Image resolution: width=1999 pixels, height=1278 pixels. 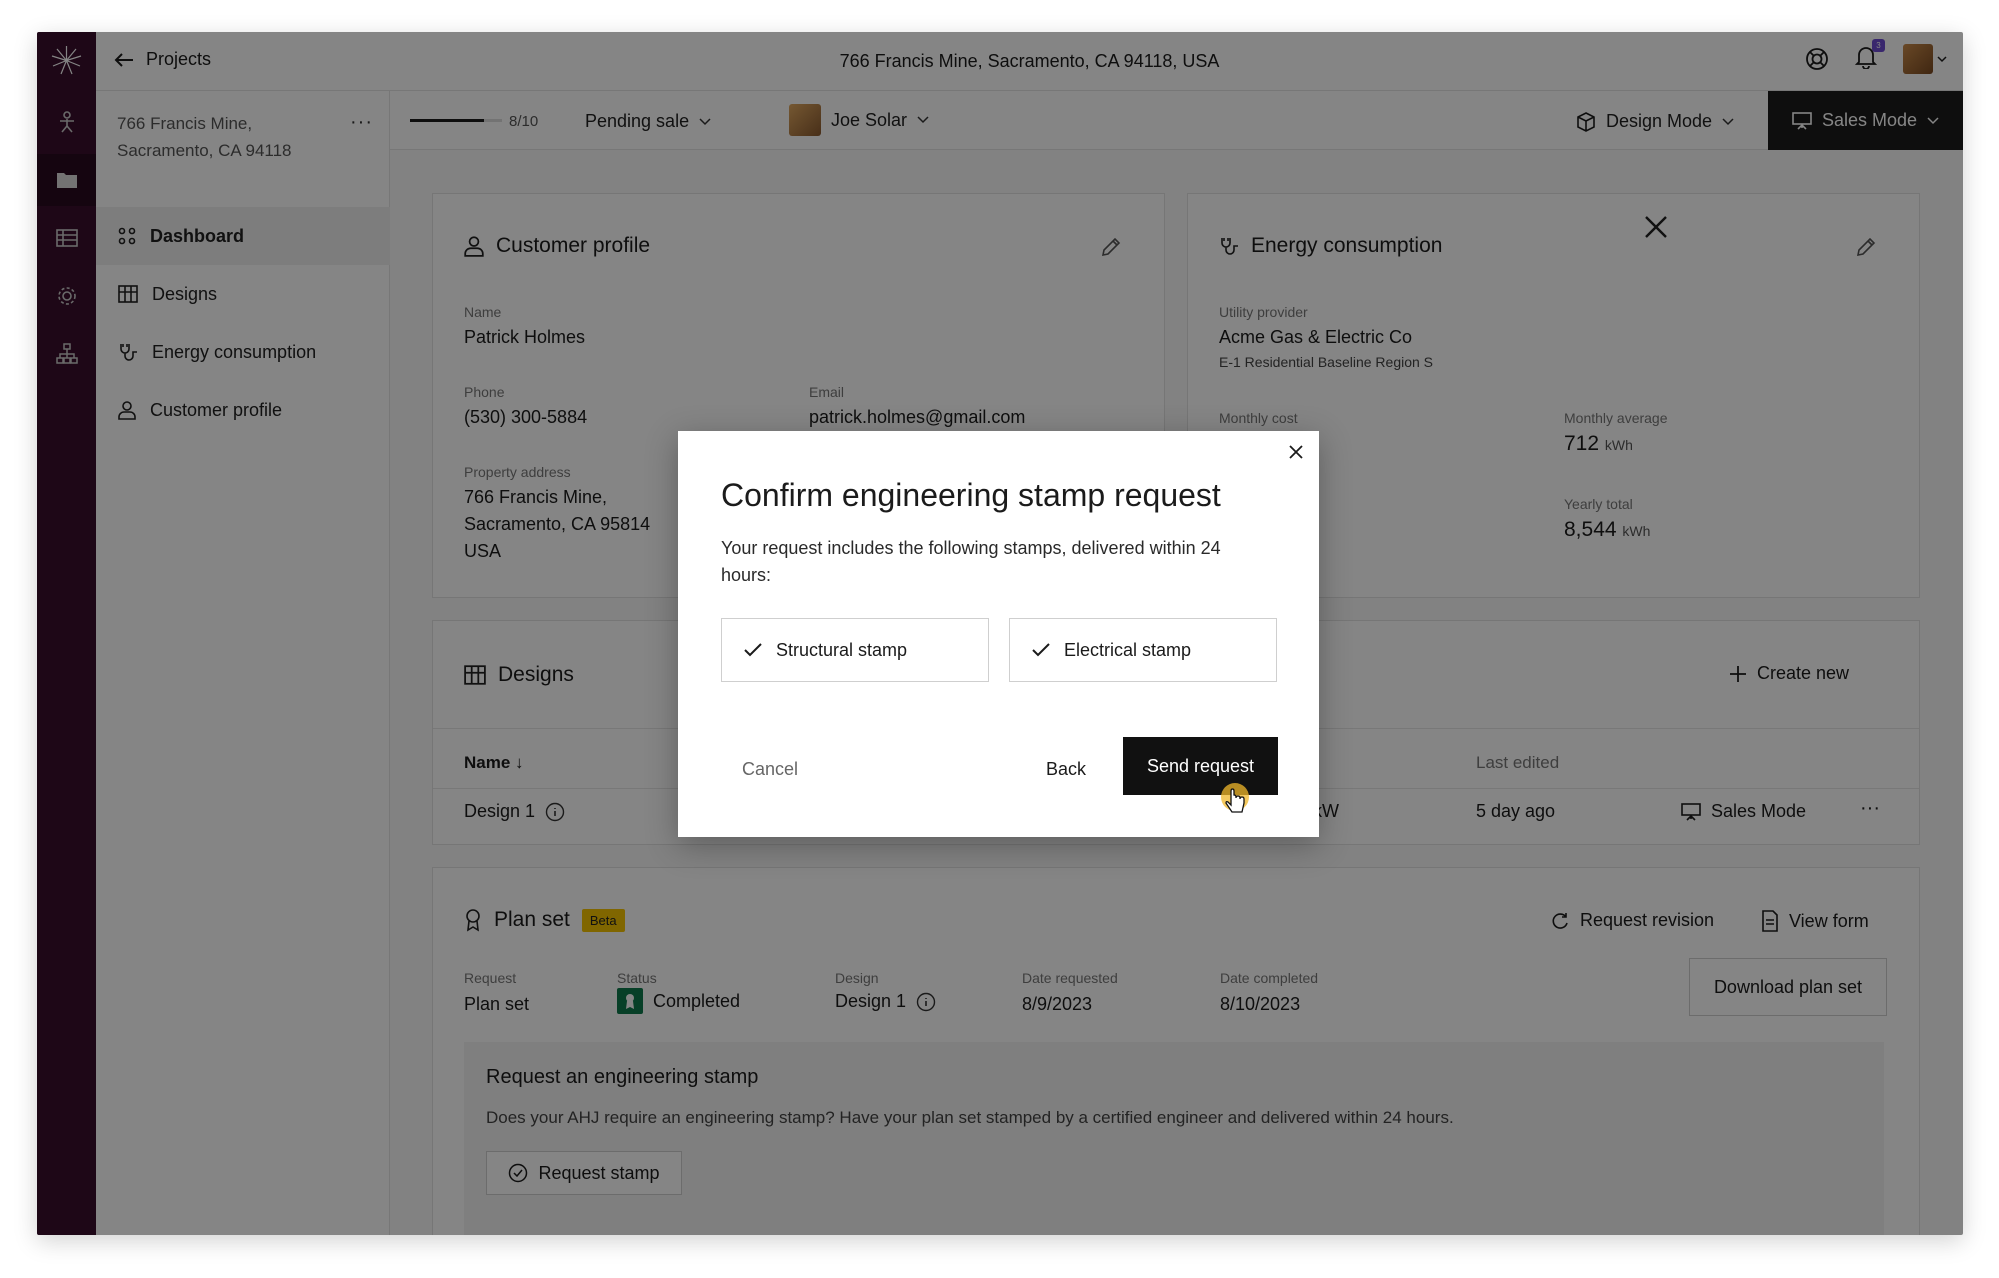 What do you see at coordinates (1128, 649) in the screenshot?
I see `electrical-stamp-label: Electrical stamp` at bounding box center [1128, 649].